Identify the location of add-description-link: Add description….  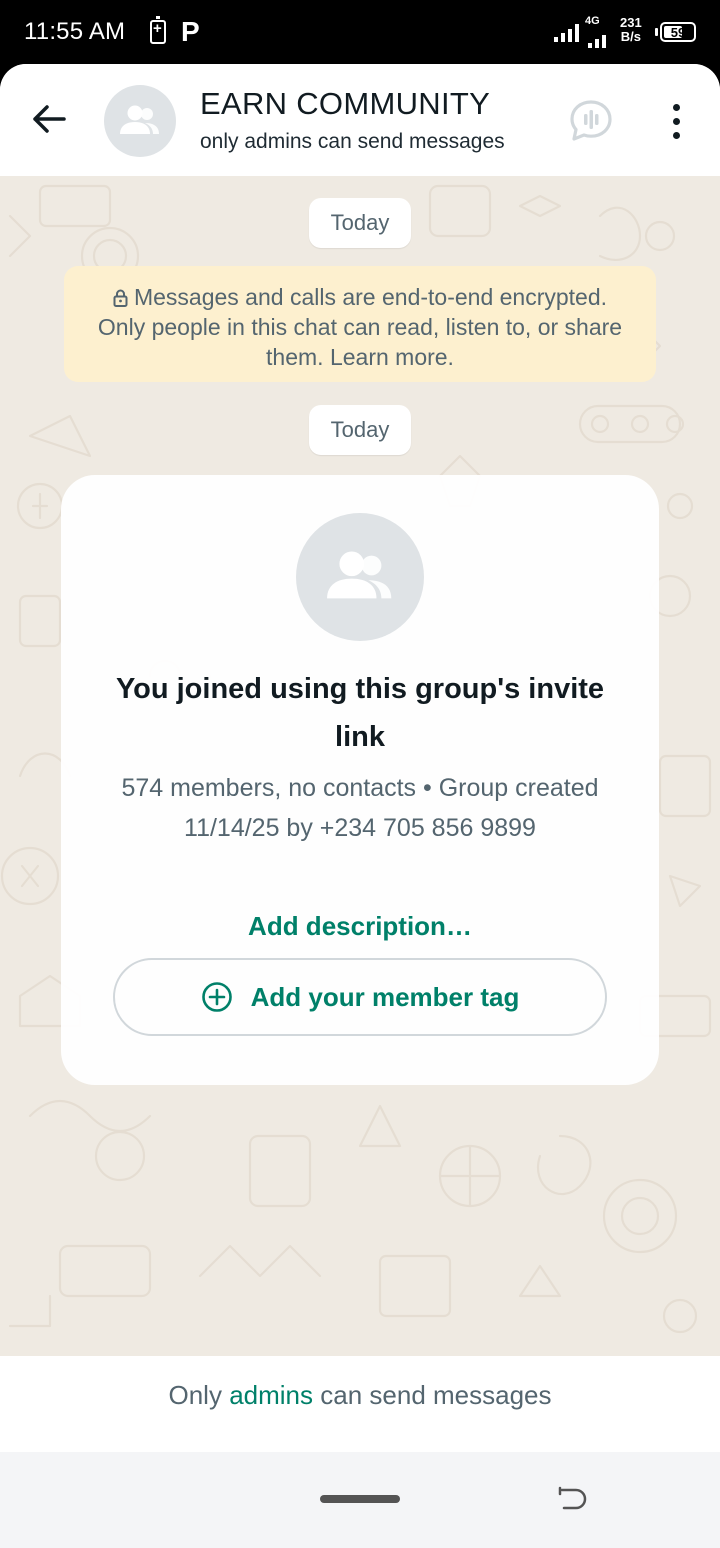
(360, 926).